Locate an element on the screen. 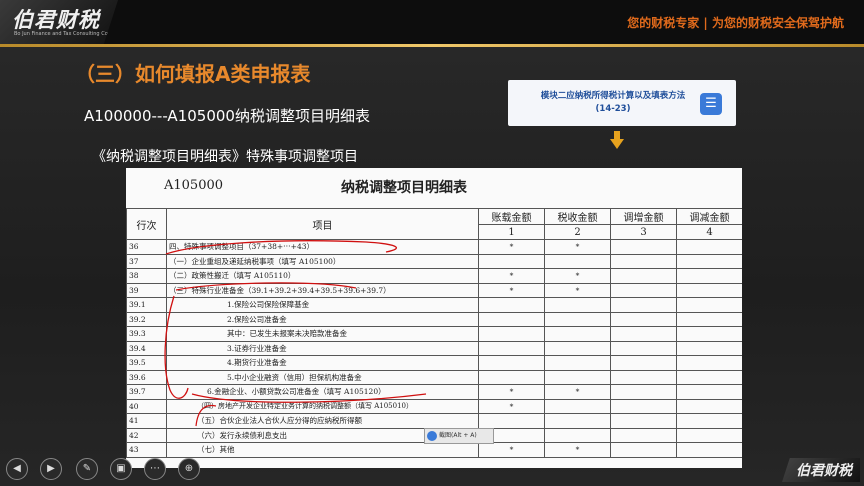 Image resolution: width=864 pixels, height=486 pixels. header-n2: 2 is located at coordinates (577, 232).